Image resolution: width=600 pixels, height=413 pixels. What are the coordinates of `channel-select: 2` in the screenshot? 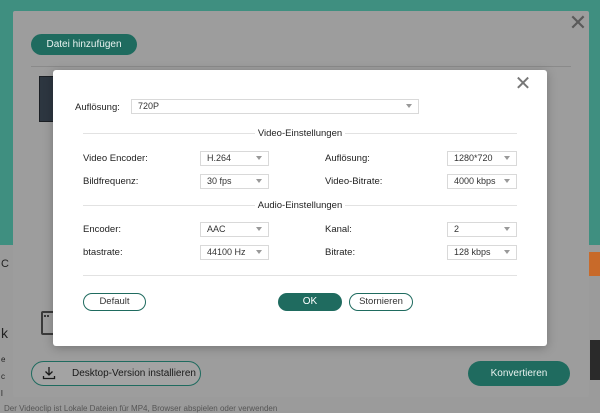 It's located at (482, 229).